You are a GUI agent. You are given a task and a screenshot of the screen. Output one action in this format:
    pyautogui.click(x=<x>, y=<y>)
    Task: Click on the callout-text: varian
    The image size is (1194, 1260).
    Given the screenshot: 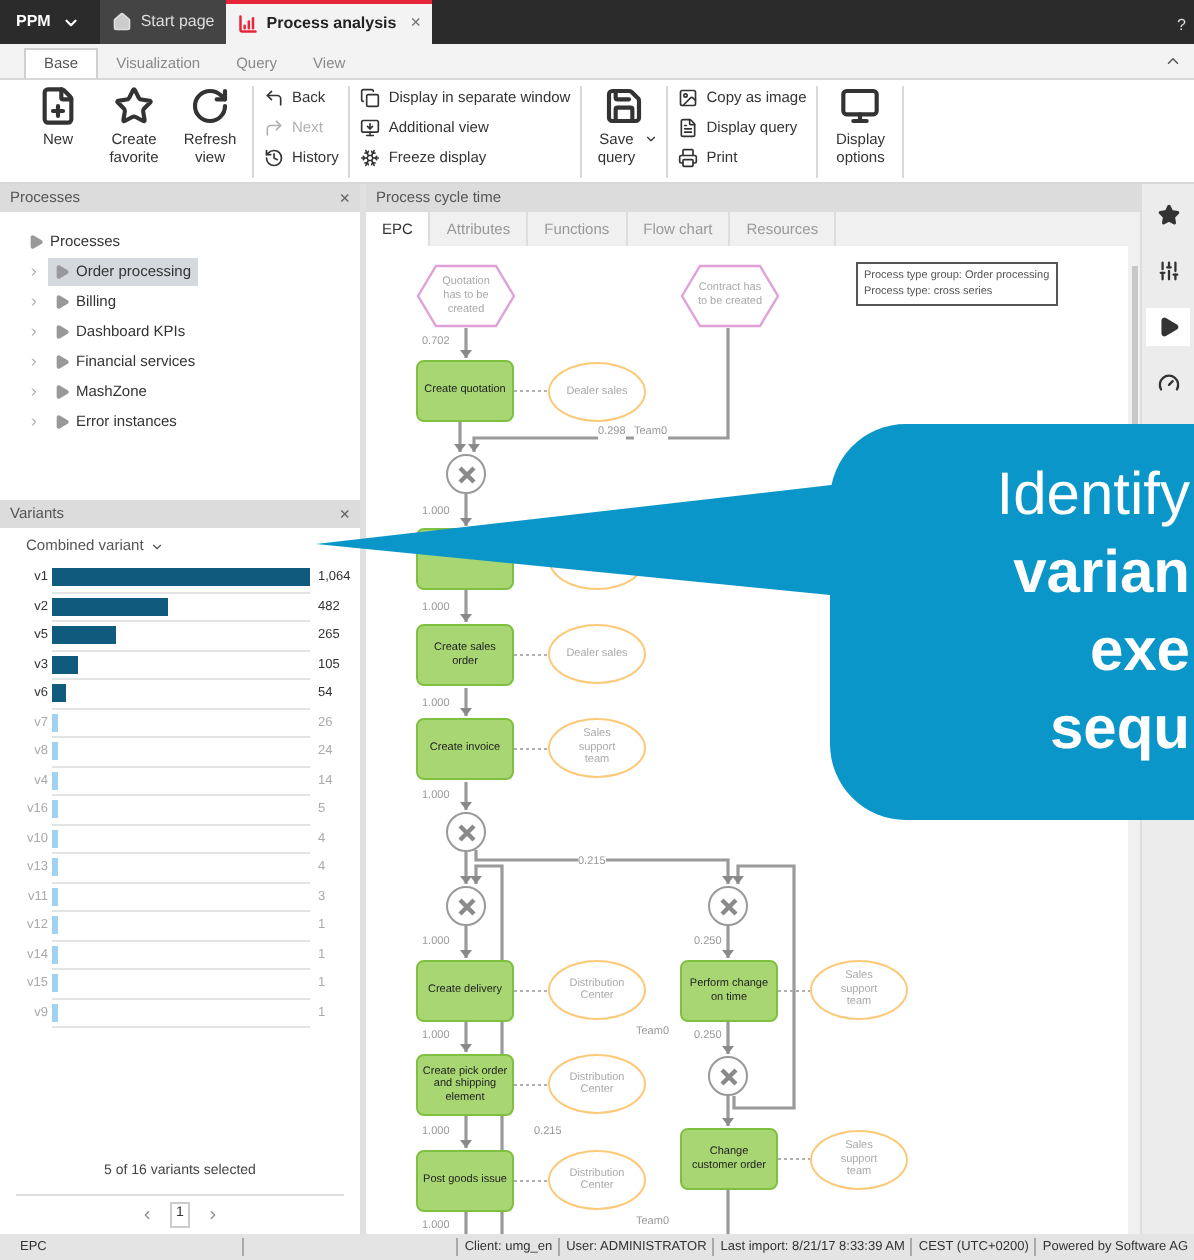 What is the action you would take?
    pyautogui.click(x=1101, y=574)
    